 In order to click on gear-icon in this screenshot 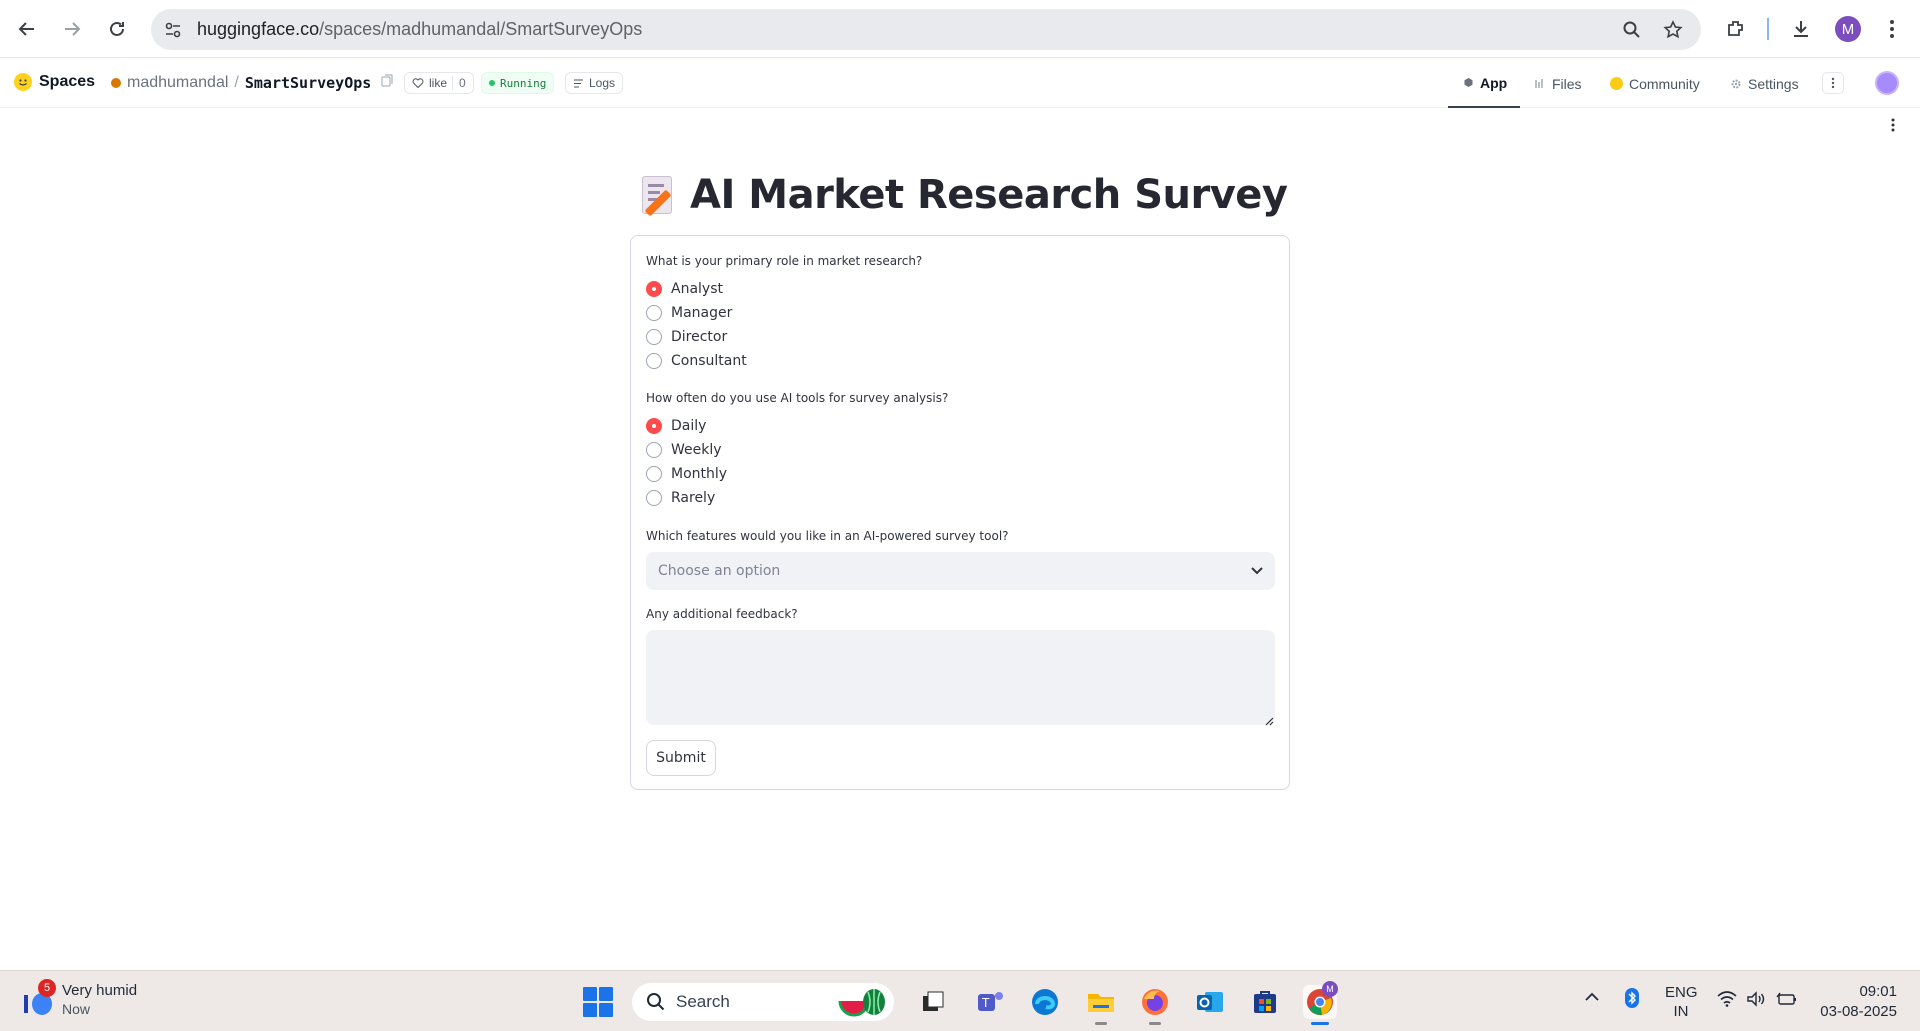, I will do `click(1736, 83)`.